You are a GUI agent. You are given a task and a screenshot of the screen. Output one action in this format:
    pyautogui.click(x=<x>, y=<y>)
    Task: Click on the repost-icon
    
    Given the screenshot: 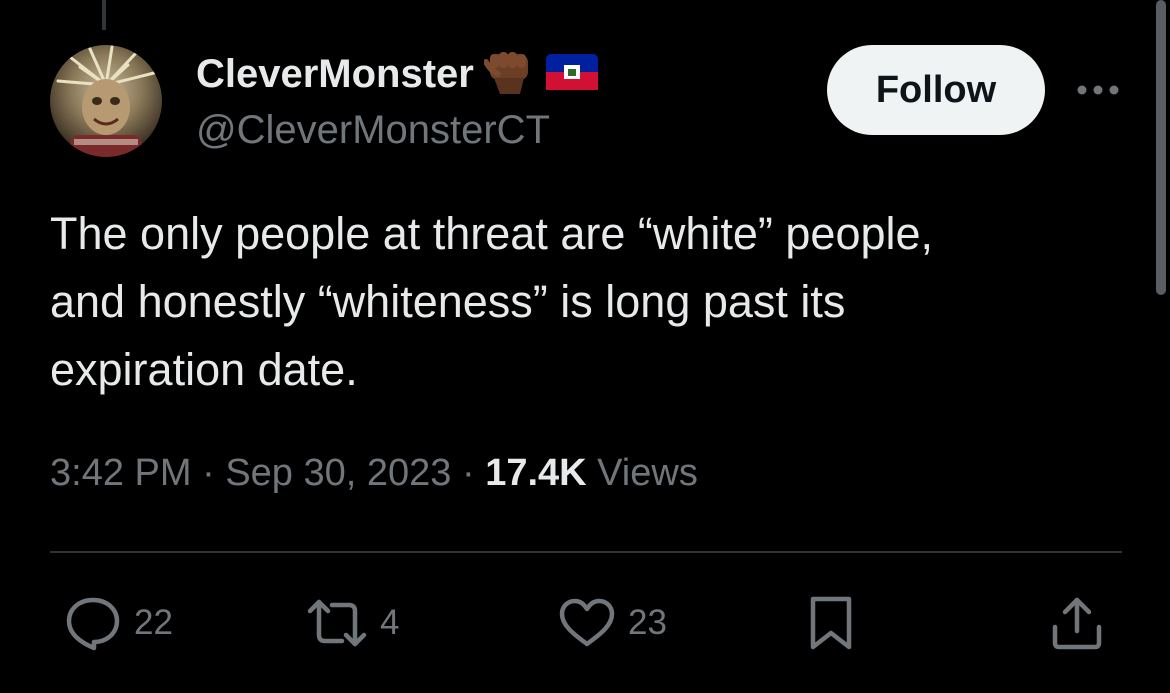 What is the action you would take?
    pyautogui.click(x=337, y=623)
    